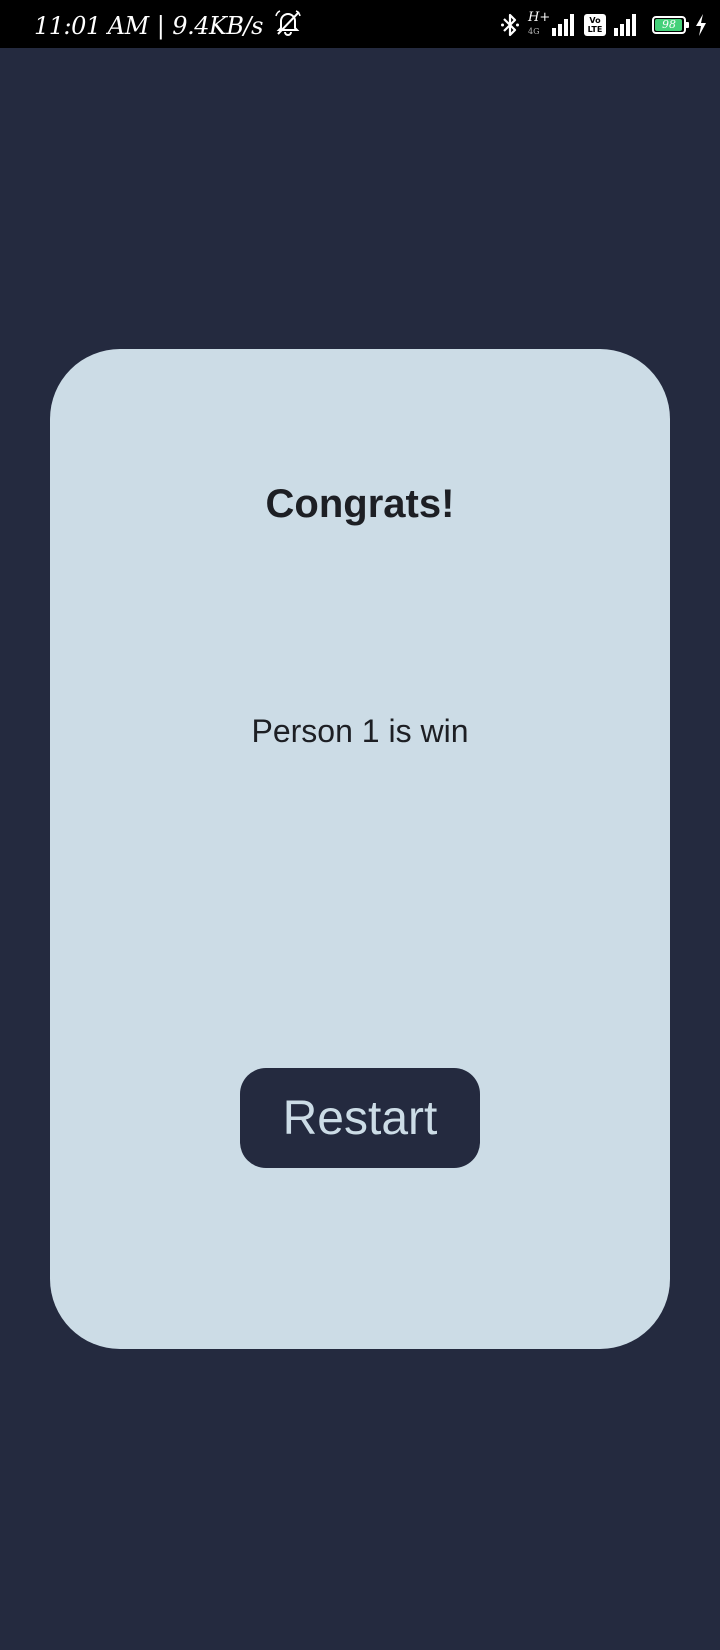  Describe the element at coordinates (595, 29) in the screenshot. I see `volte-line2: LTE` at that location.